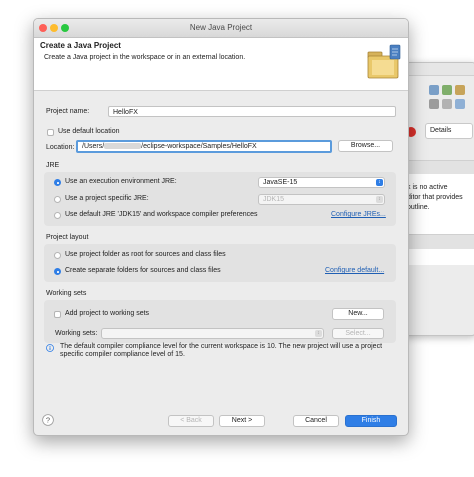 Image resolution: width=474 pixels, height=477 pixels. What do you see at coordinates (280, 182) in the screenshot?
I see `execution-environment-value: JavaSE-15` at bounding box center [280, 182].